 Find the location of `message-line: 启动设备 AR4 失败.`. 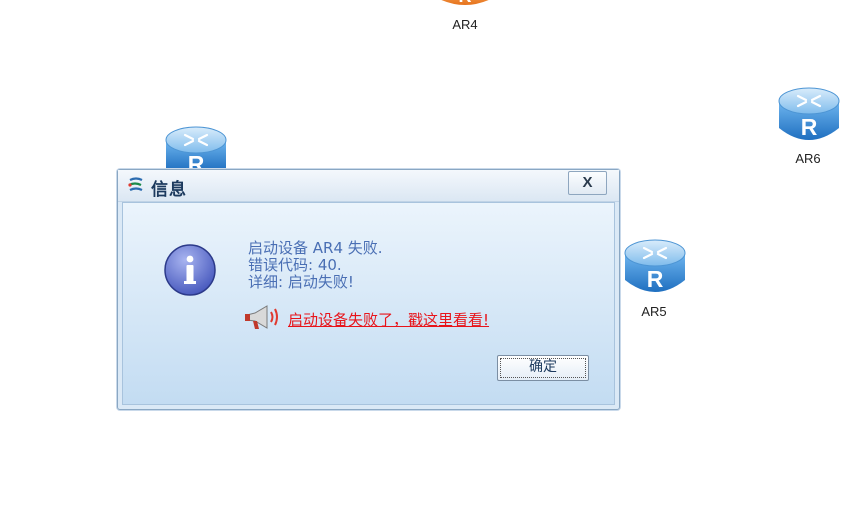

message-line: 启动设备 AR4 失败. is located at coordinates (315, 248).